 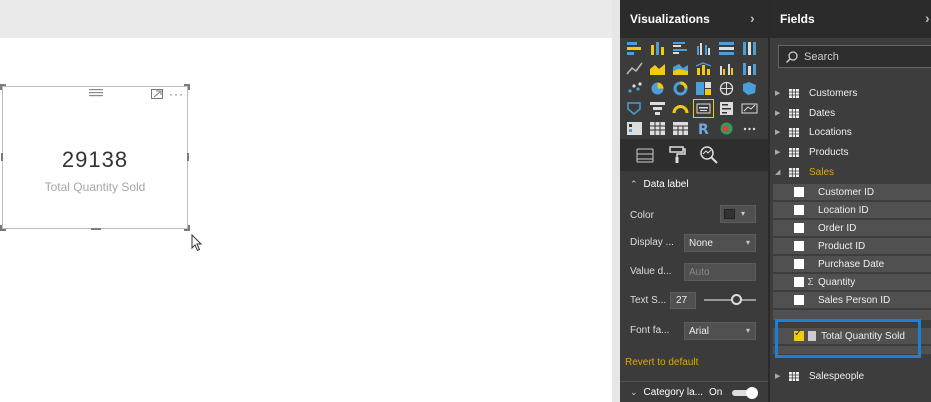 I want to click on field-product-id: Product ID, so click(x=852, y=246).